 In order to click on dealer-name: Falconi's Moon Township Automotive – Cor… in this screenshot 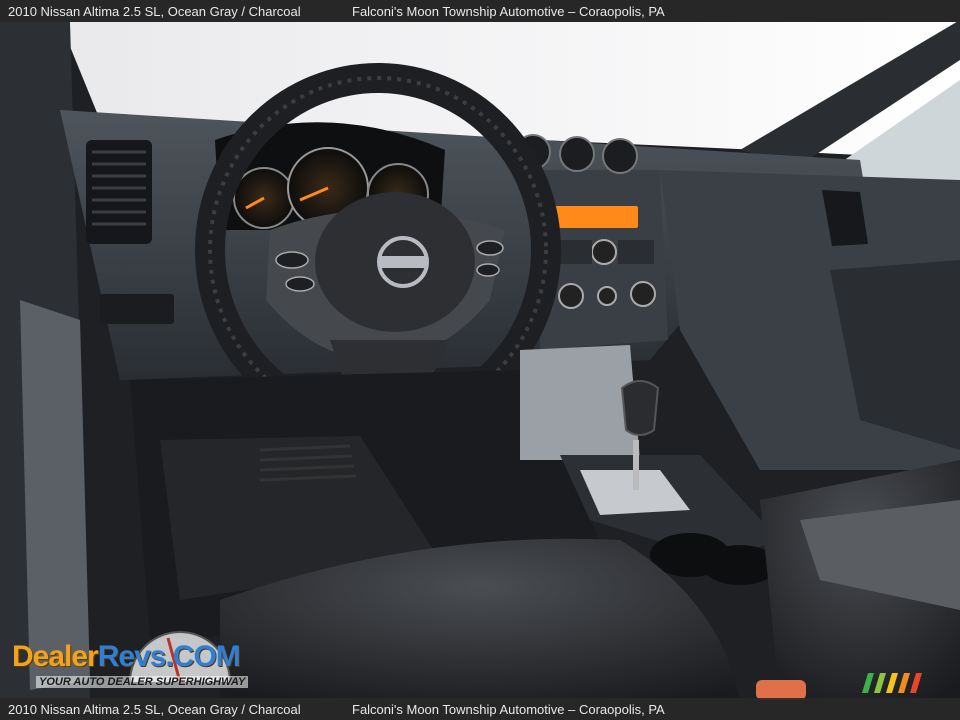, I will do `click(508, 11)`.